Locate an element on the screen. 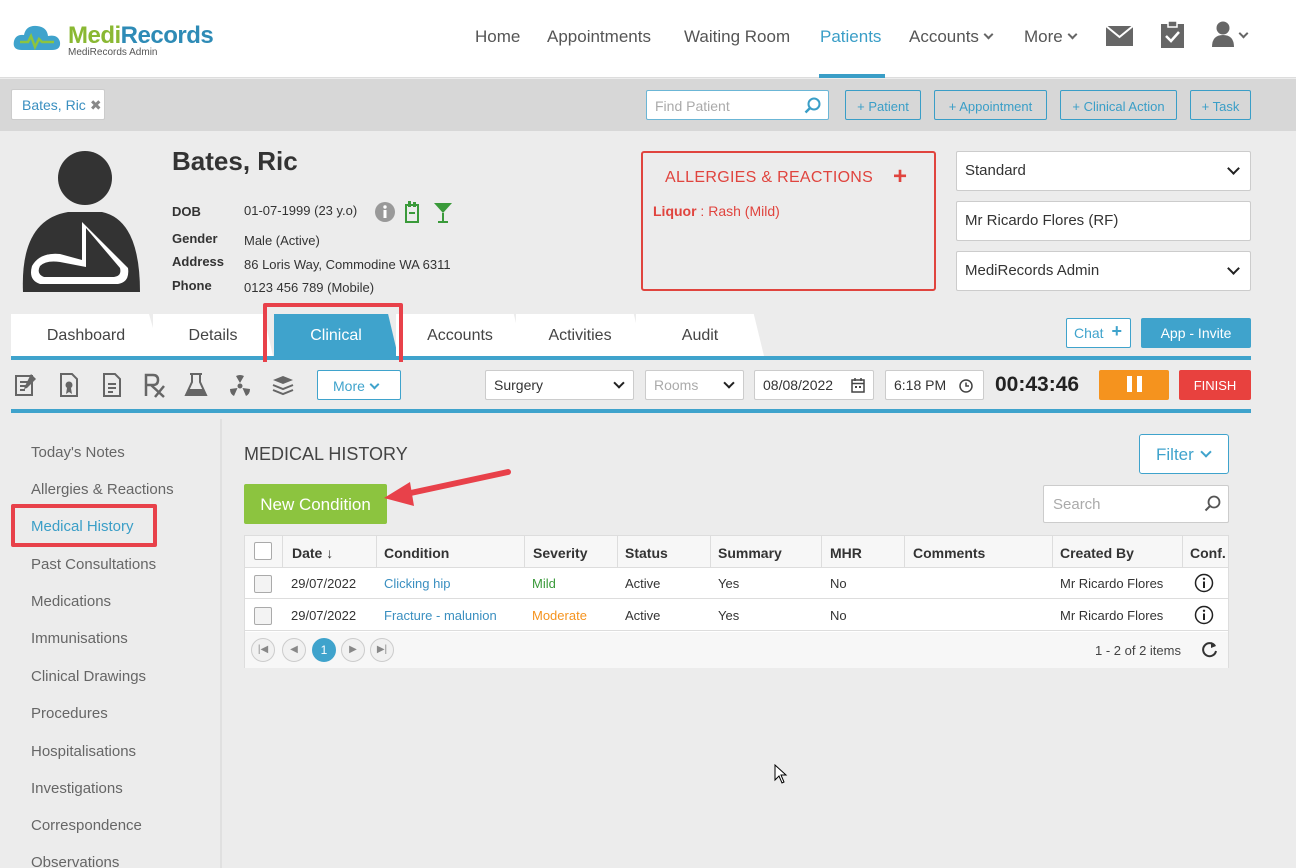 The height and width of the screenshot is (868, 1296). prev-page-icon: ◀ is located at coordinates (294, 650).